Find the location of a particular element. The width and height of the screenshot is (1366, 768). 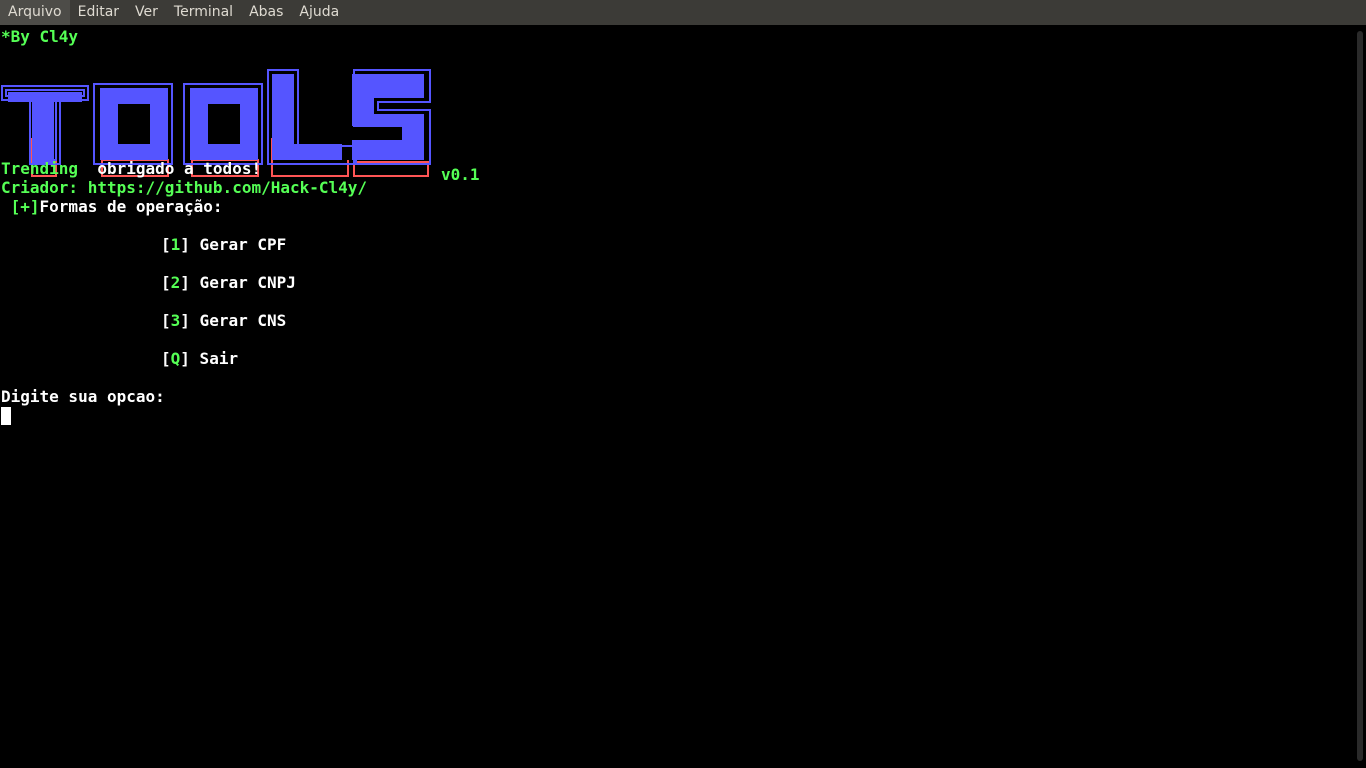

version-label: v0.1 is located at coordinates (460, 174).